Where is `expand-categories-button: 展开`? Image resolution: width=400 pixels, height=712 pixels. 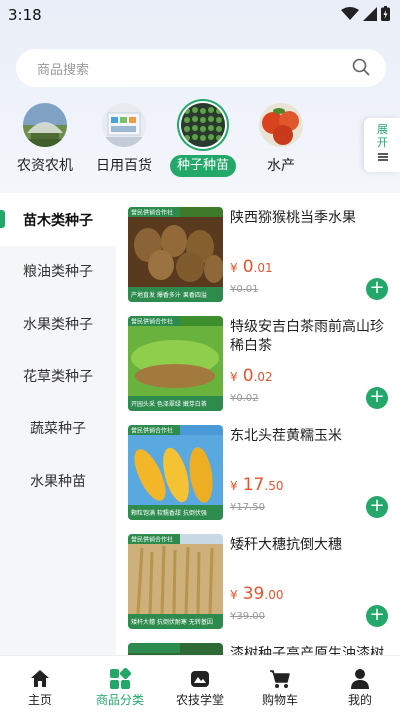
expand-categories-button: 展开 is located at coordinates (382, 145).